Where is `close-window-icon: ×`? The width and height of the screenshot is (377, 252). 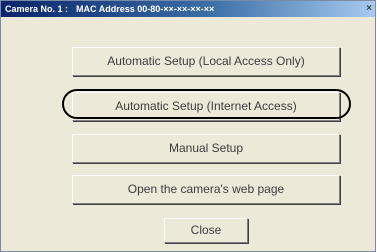
close-window-icon: × is located at coordinates (369, 9).